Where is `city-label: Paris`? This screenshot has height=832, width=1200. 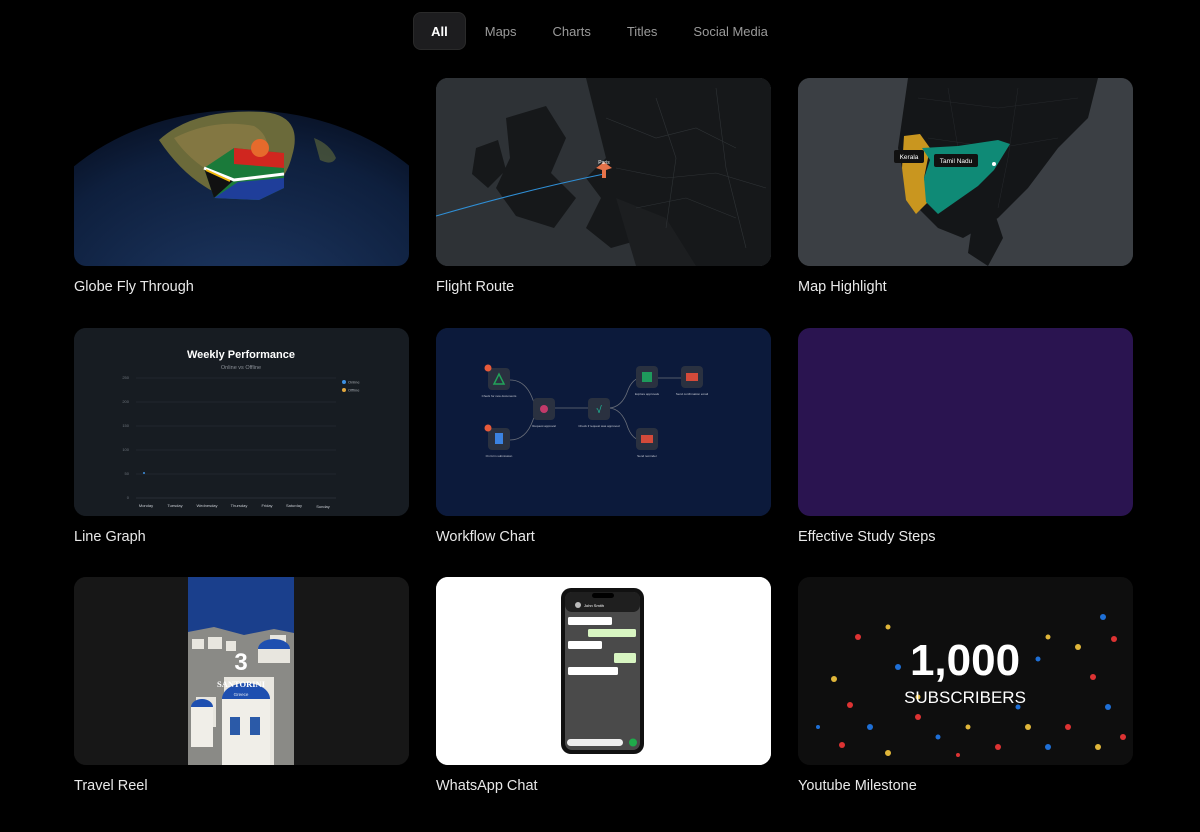
city-label: Paris is located at coordinates (604, 163).